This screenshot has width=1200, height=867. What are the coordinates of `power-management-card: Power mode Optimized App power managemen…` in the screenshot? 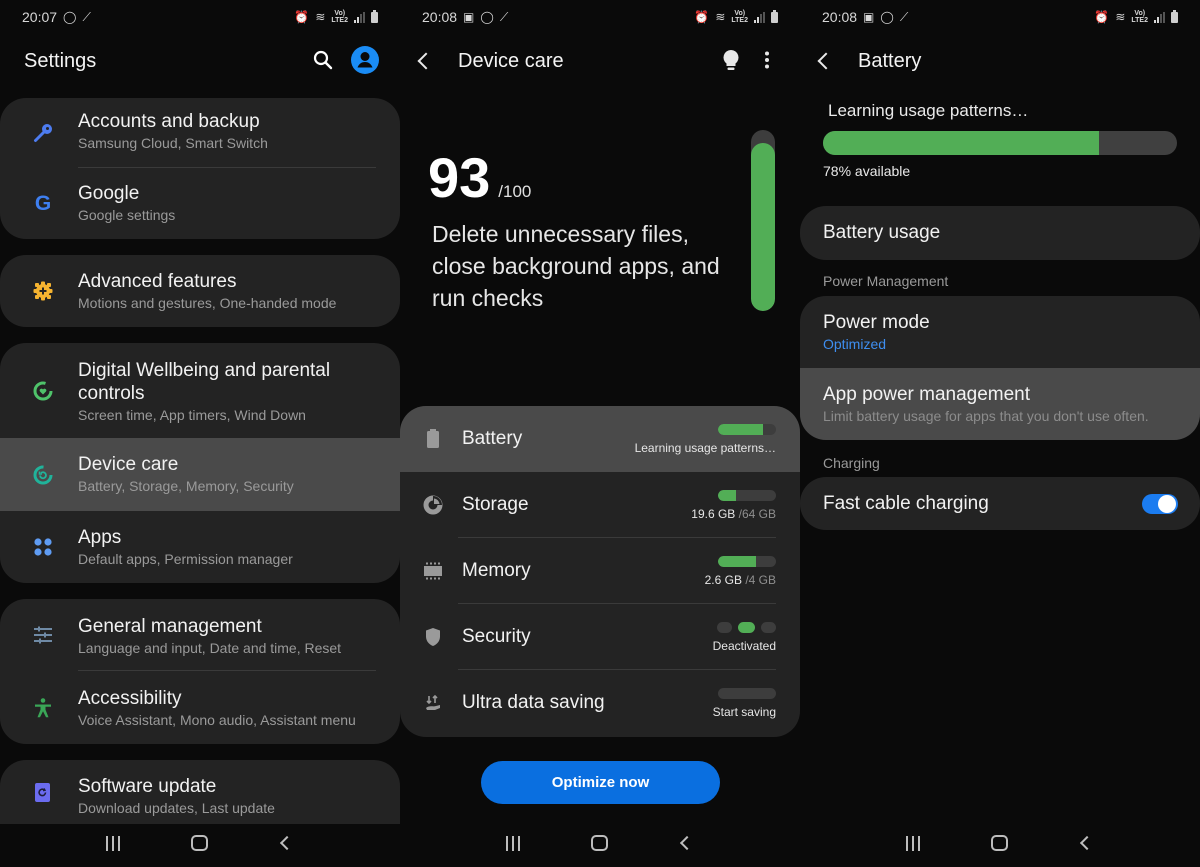 It's located at (1000, 368).